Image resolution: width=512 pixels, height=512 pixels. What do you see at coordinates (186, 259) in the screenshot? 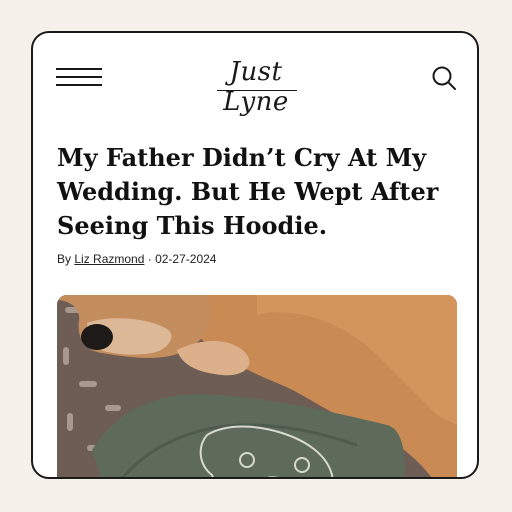
I see `article-date: 02-27-2024` at bounding box center [186, 259].